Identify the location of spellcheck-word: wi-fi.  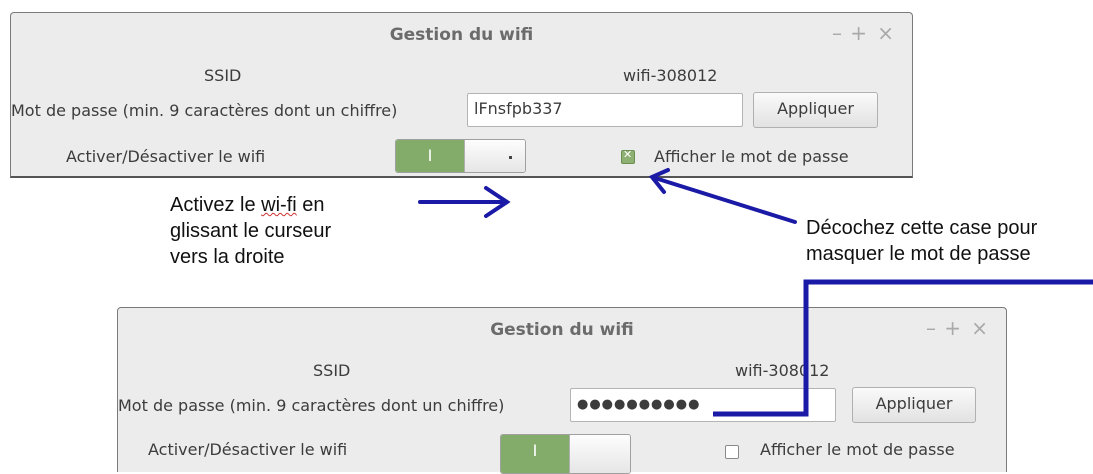
(279, 205).